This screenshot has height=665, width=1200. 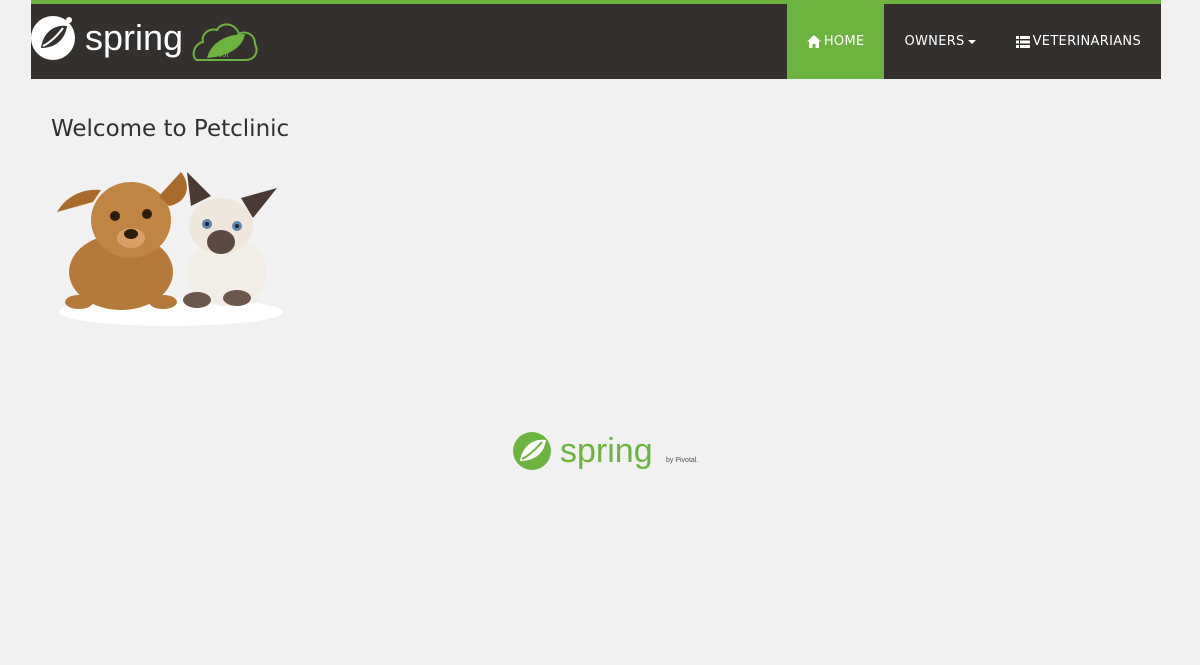 I want to click on nav-owners-label: OWNERS, so click(x=934, y=41).